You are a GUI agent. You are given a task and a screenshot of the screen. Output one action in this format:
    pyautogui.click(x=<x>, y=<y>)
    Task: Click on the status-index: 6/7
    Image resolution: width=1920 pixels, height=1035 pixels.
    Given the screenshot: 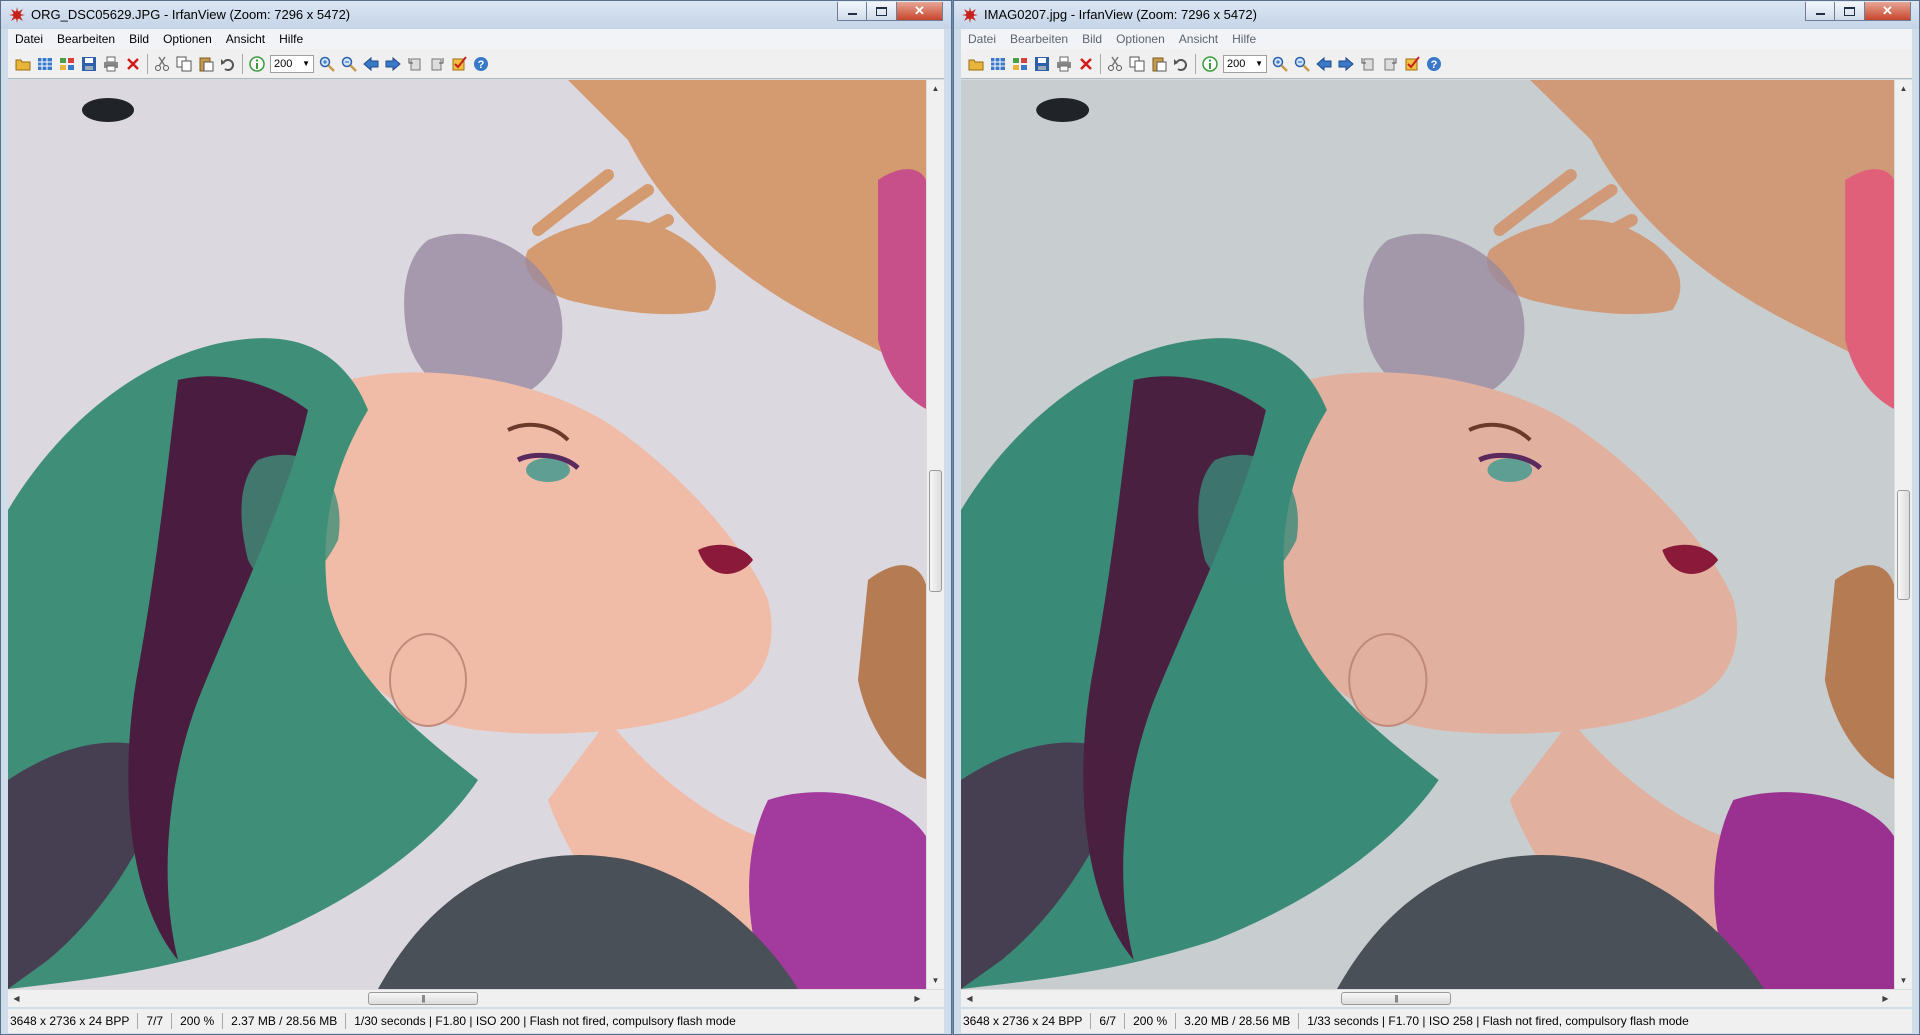 What is the action you would take?
    pyautogui.click(x=1108, y=1021)
    